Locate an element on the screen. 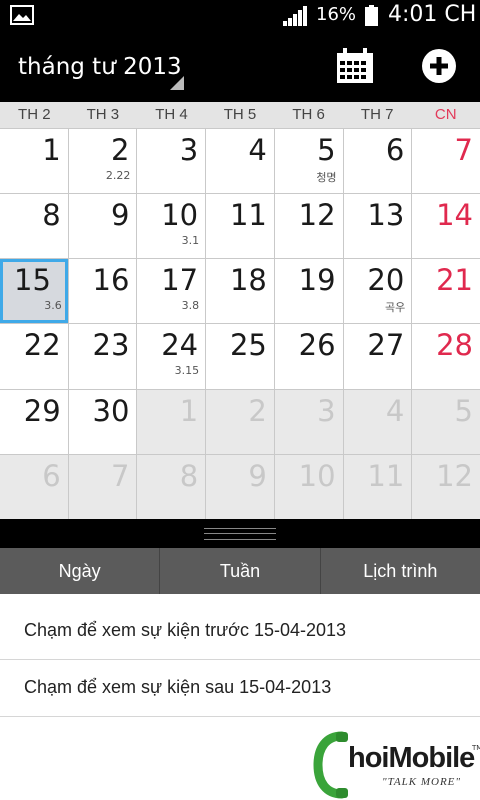 The height and width of the screenshot is (800, 480). day-number: 11 is located at coordinates (248, 215).